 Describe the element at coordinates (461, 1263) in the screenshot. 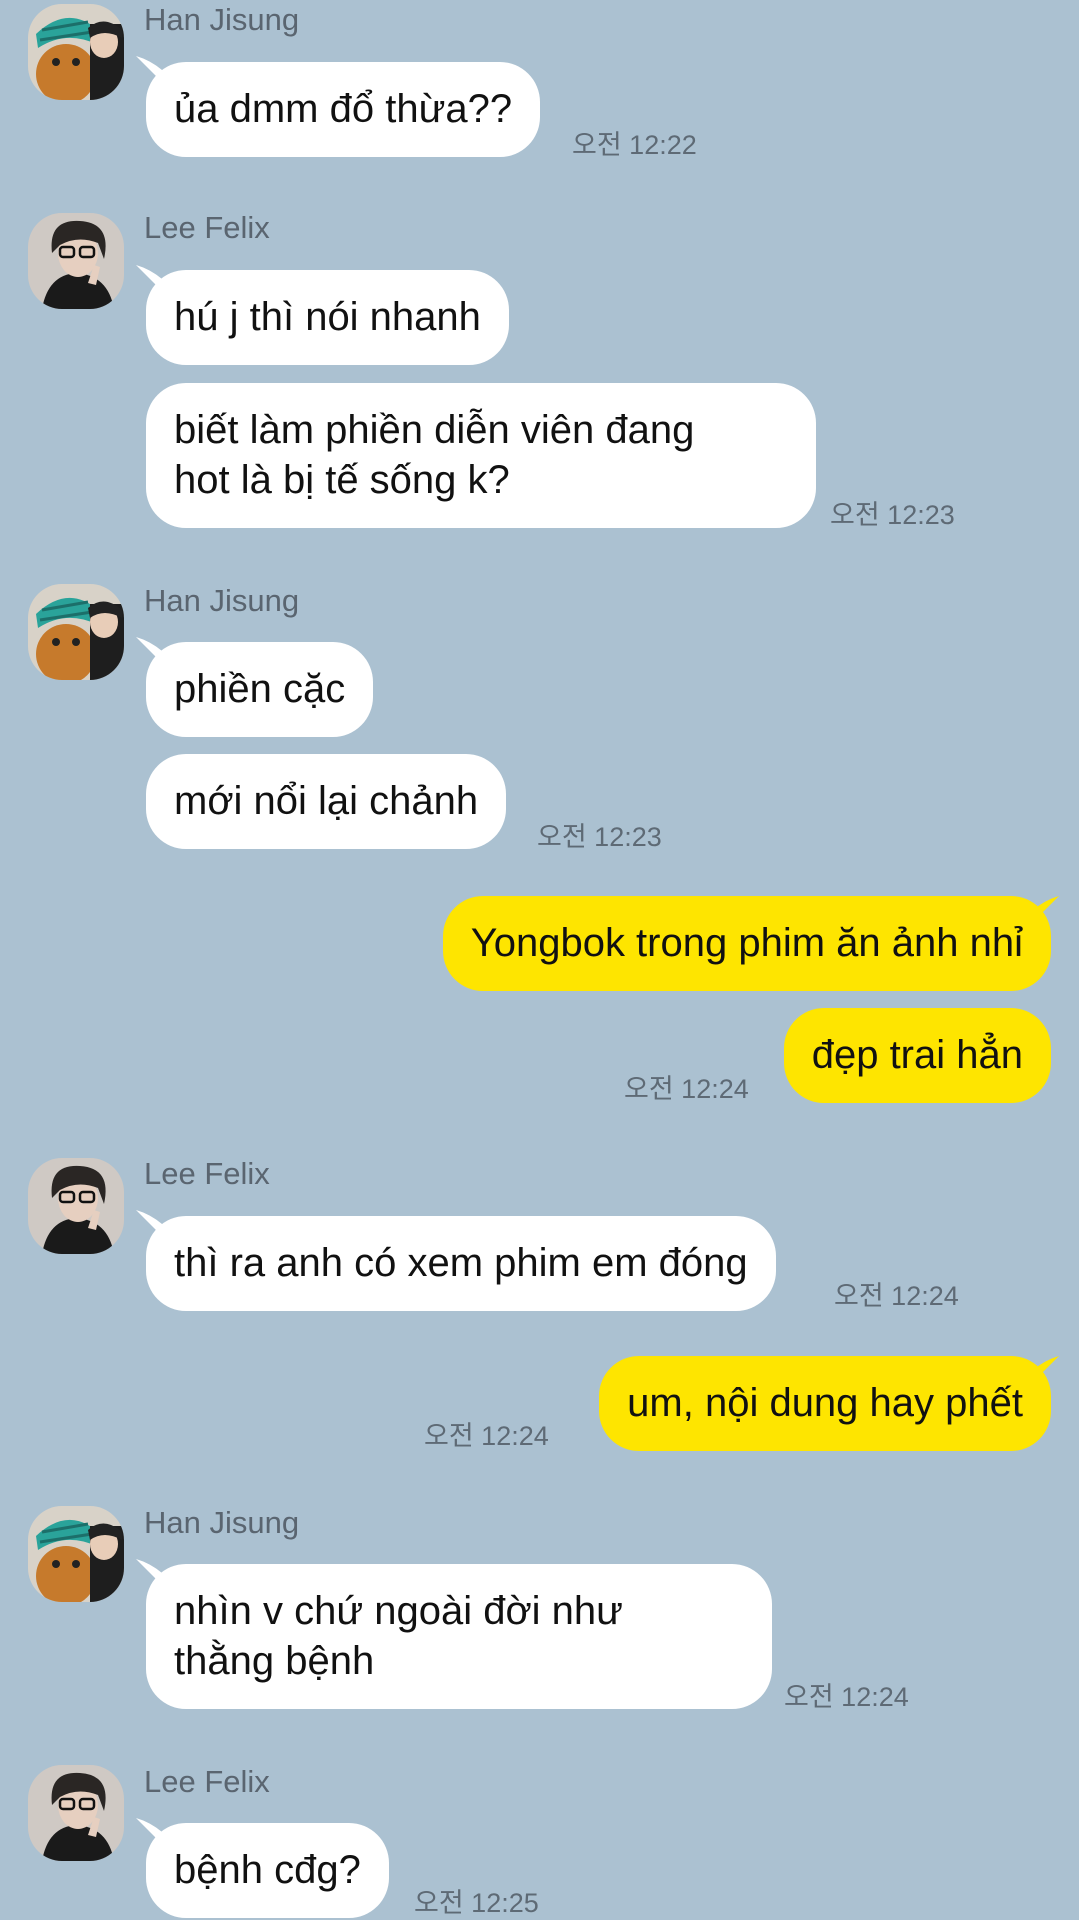

I see `message-bubble-incoming: thì ra anh có xem phim em đóng` at that location.